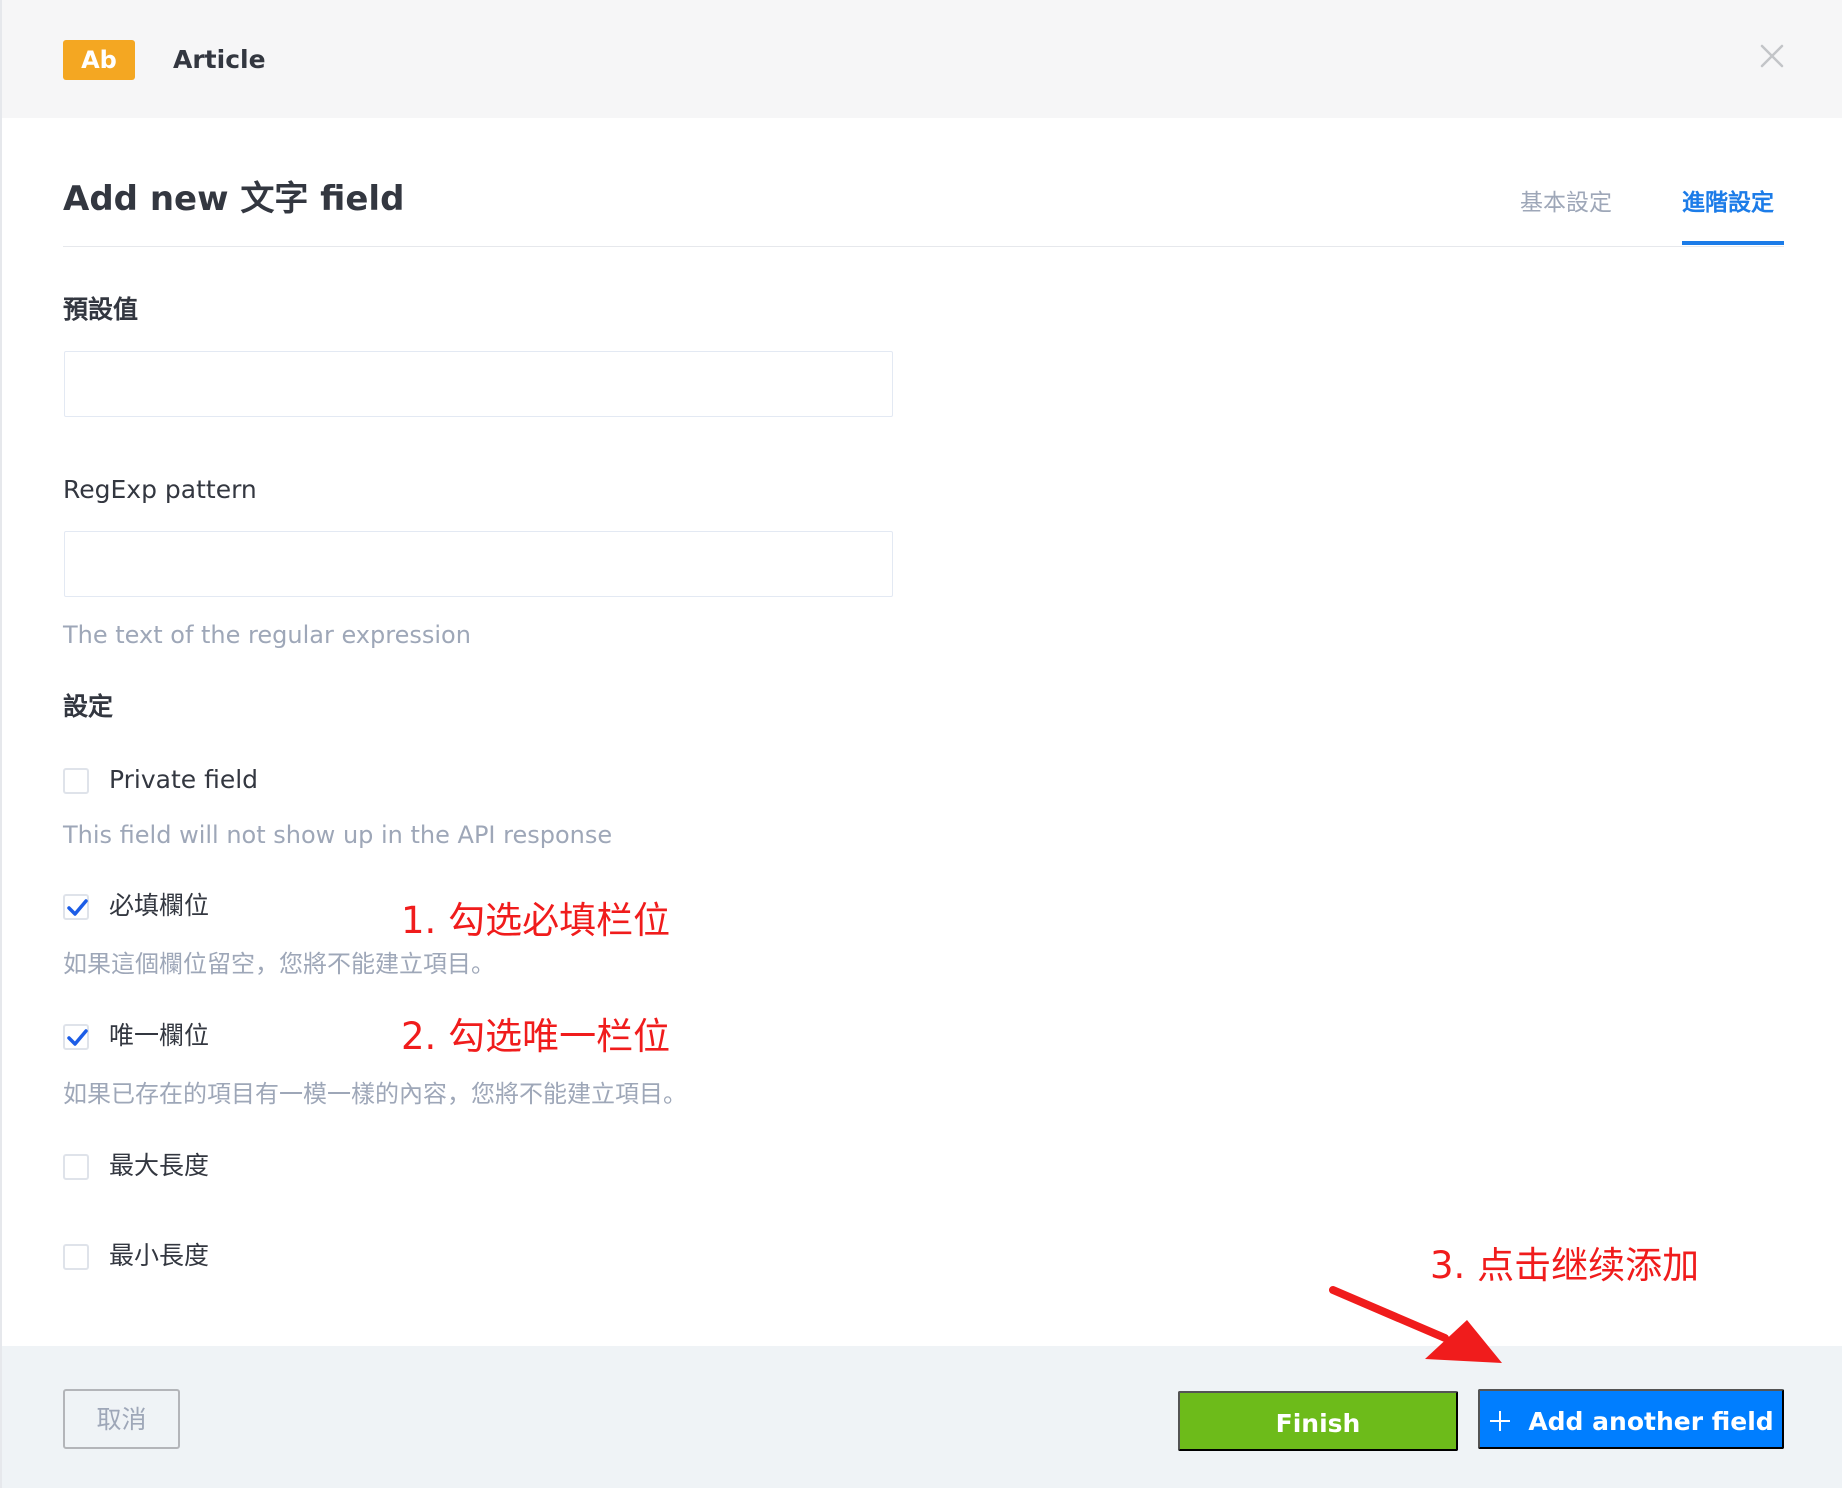 This screenshot has height=1488, width=1842. I want to click on max-length-label: 最大長度, so click(159, 1166).